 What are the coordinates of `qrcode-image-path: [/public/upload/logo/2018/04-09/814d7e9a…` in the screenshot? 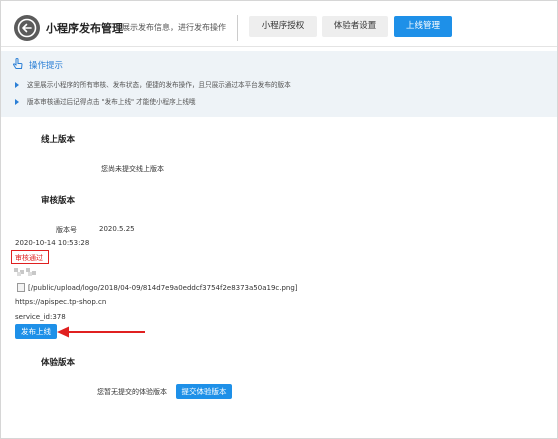 It's located at (163, 288).